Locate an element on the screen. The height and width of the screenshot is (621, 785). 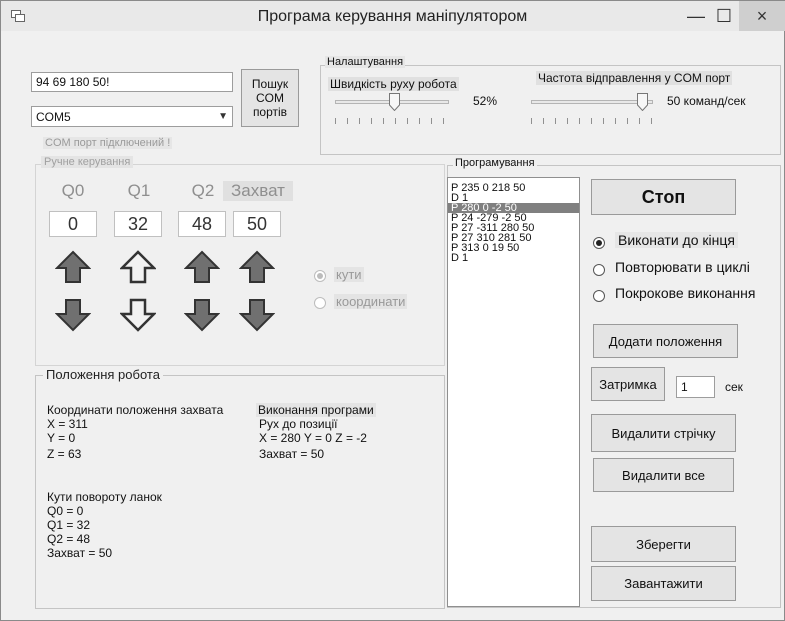
chevron-down-icon: ▼ is located at coordinates (223, 116).